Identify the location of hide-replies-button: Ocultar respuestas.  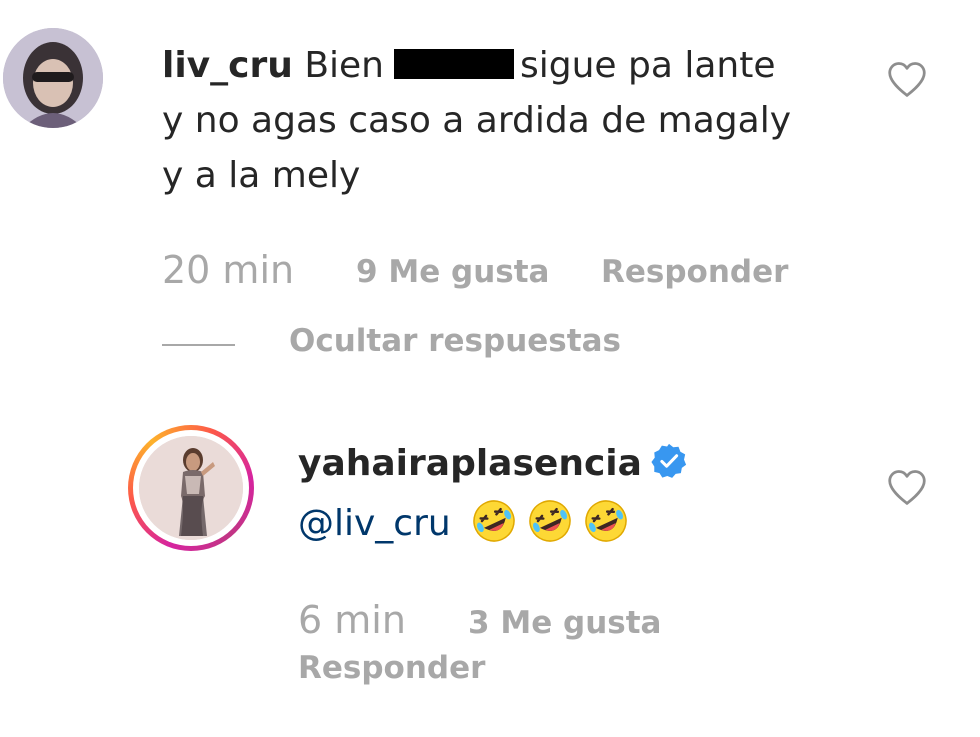
(455, 341).